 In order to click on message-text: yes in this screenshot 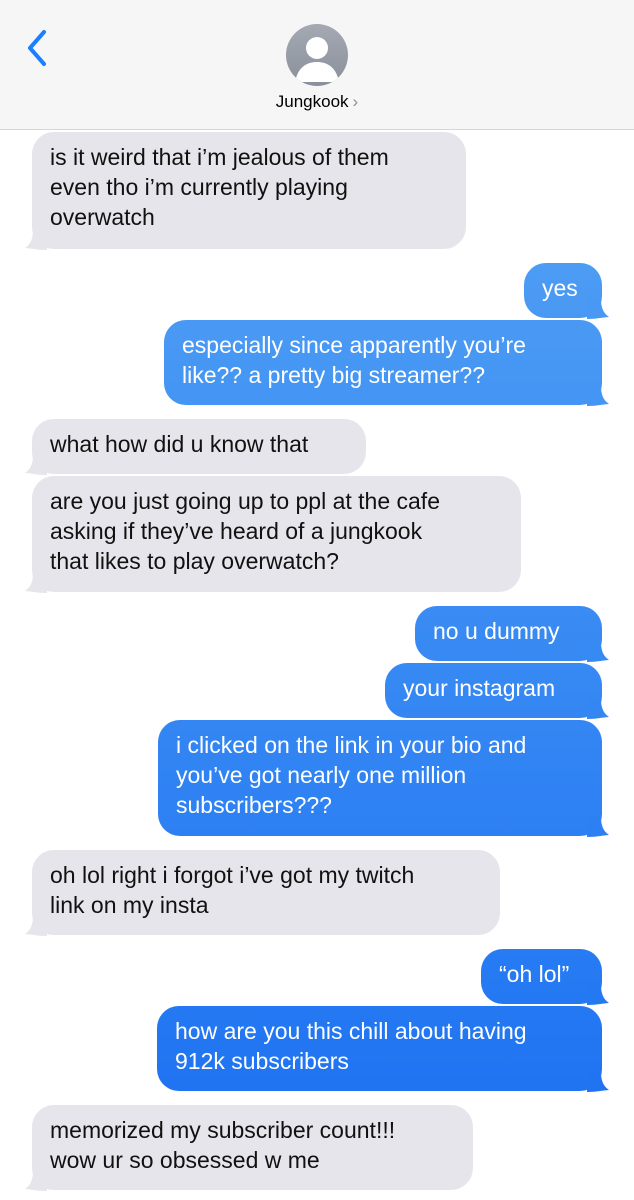, I will do `click(560, 288)`.